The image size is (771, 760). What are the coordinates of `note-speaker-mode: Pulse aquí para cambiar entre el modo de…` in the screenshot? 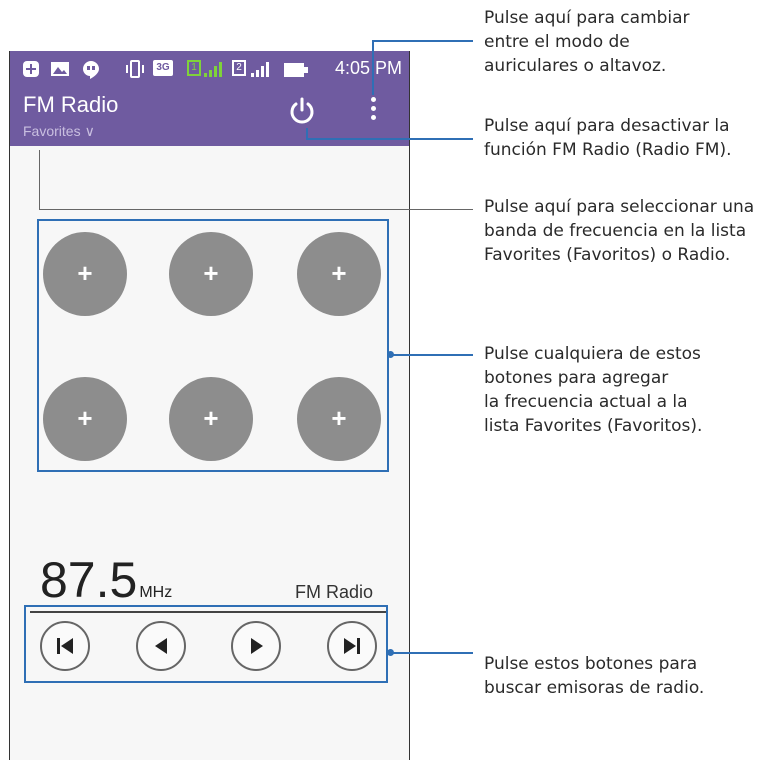 It's located at (587, 42).